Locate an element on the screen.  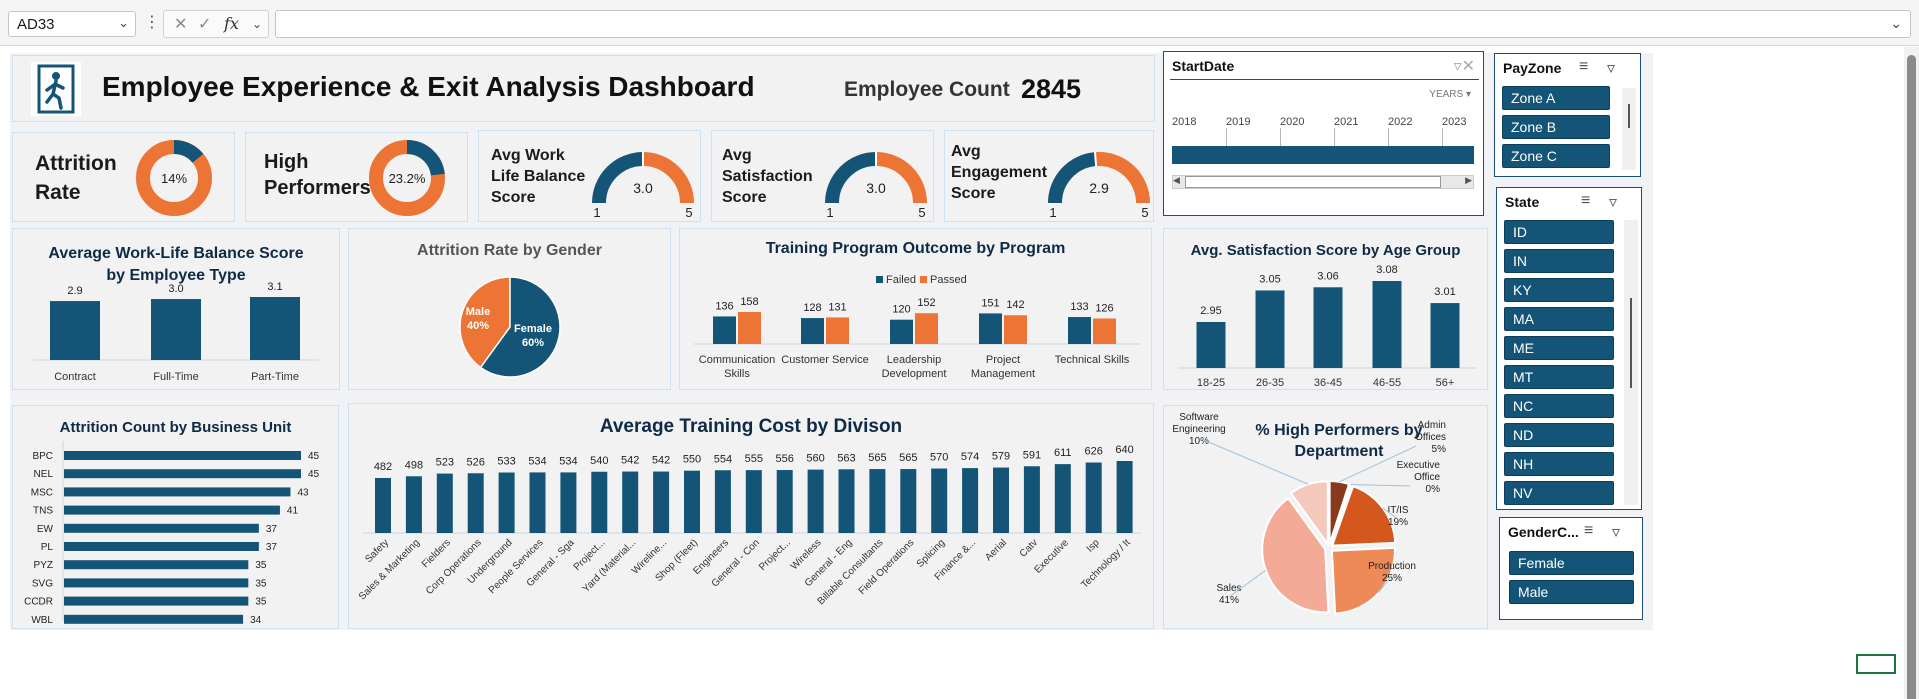
payzone-item-zone-c: Zone C is located at coordinates (1556, 156).